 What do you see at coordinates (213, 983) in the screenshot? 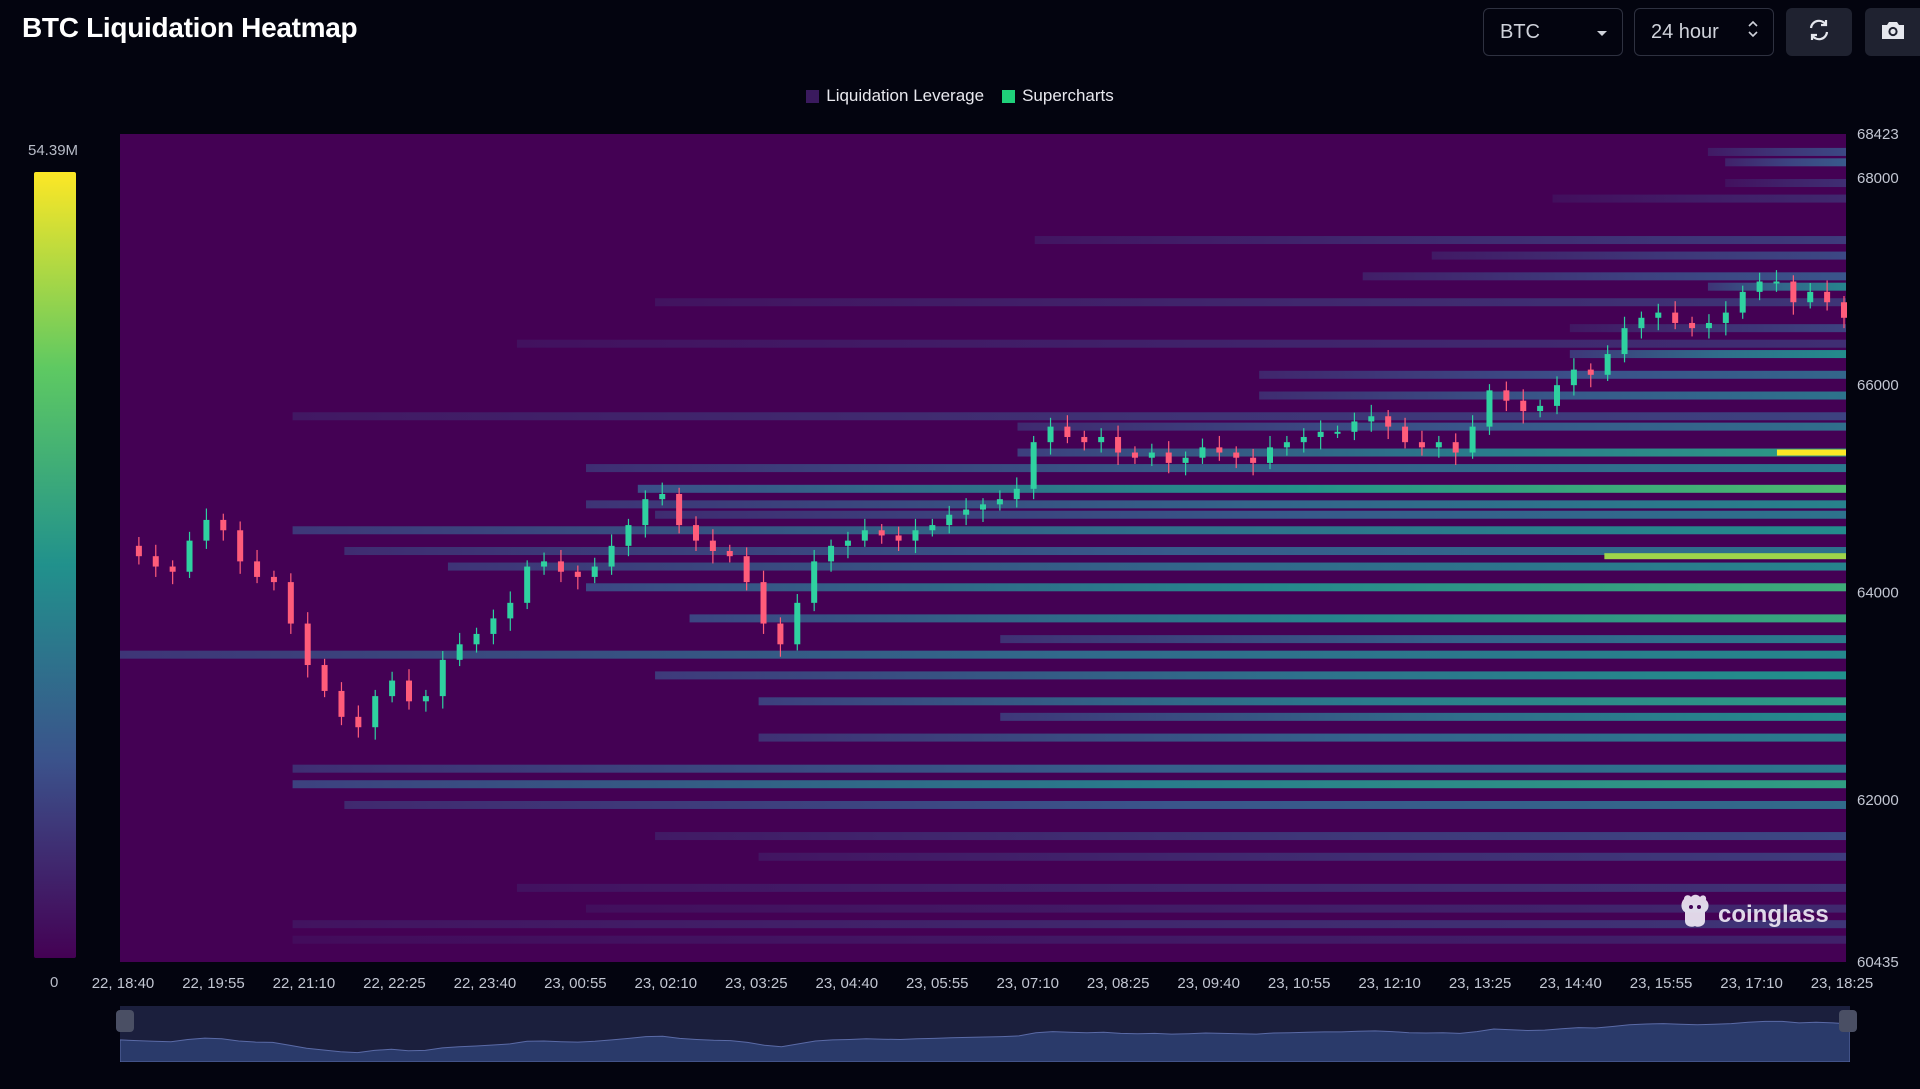
I see `x-tick-label: 22, 19:55` at bounding box center [213, 983].